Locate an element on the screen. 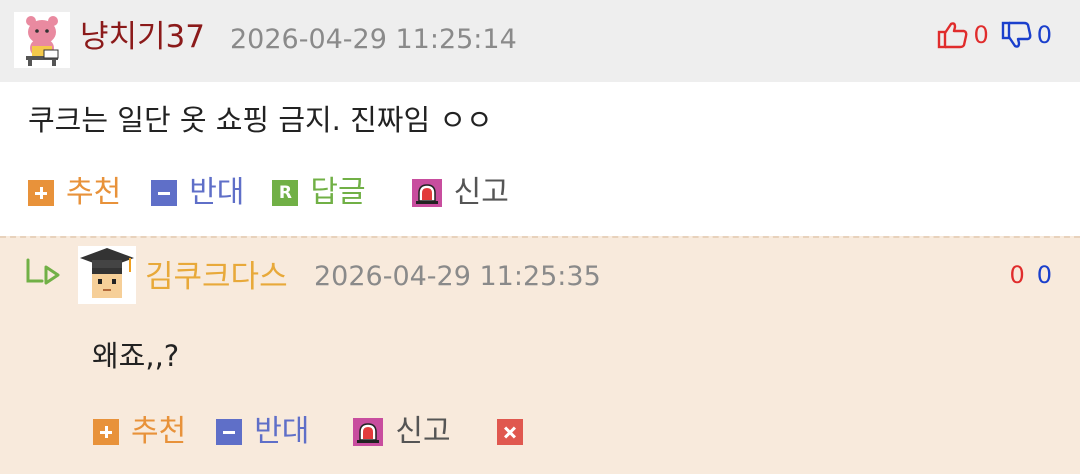  delete-icon is located at coordinates (509, 432).